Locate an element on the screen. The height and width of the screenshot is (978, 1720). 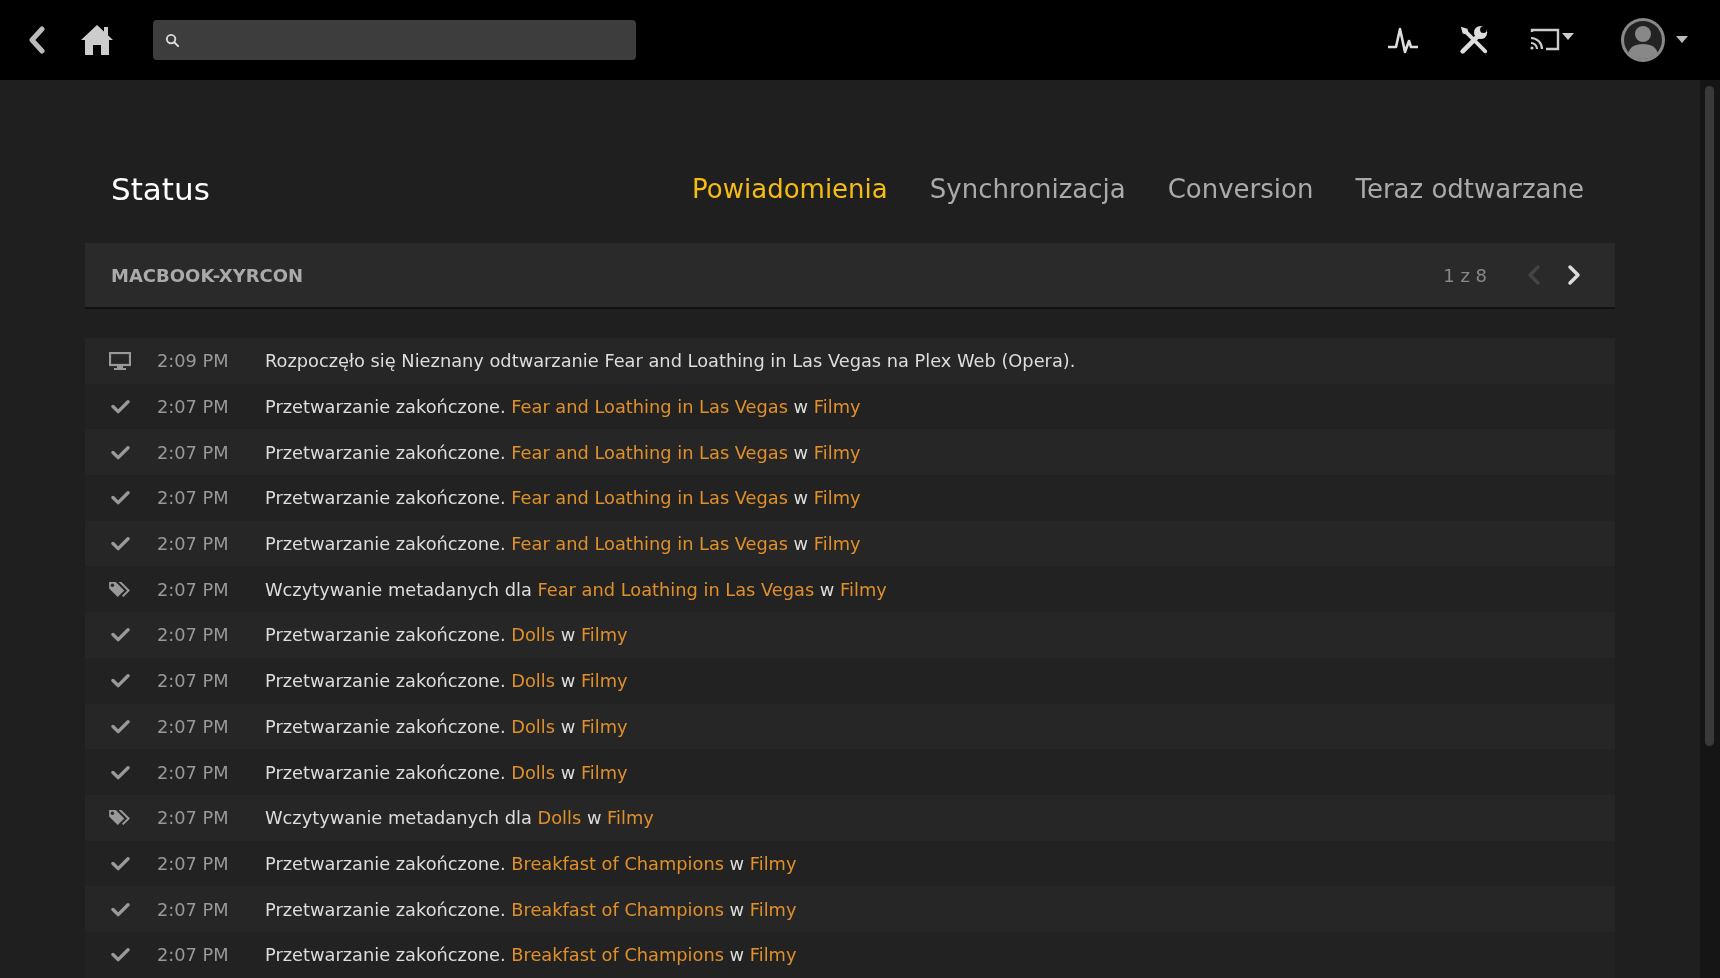
tab: Powiadomienia is located at coordinates (790, 189).